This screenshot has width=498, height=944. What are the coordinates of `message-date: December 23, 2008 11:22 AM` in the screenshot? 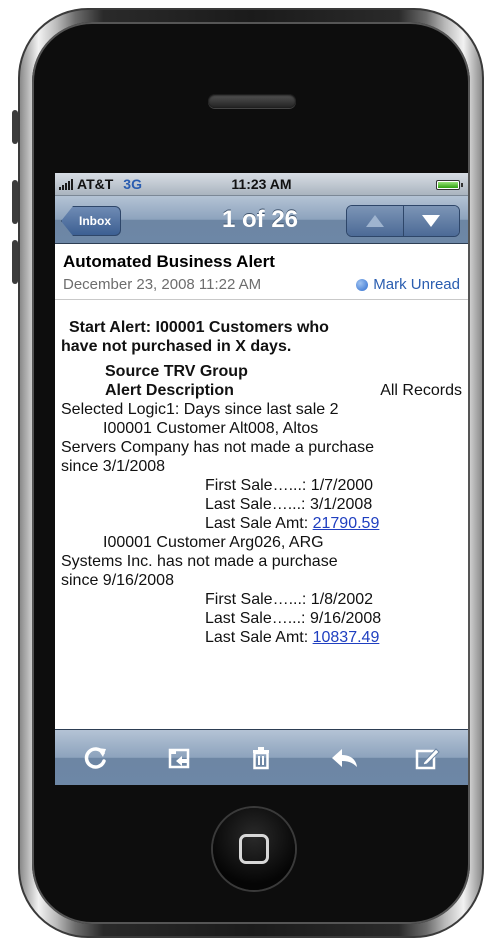 It's located at (162, 284).